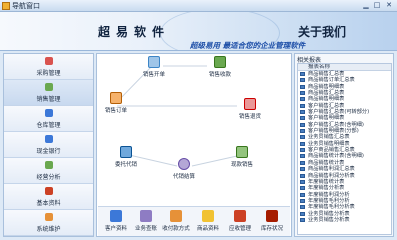 This screenshot has width=397, height=240. I want to click on sidebar-item-basic-data: 基本资料, so click(48, 197).